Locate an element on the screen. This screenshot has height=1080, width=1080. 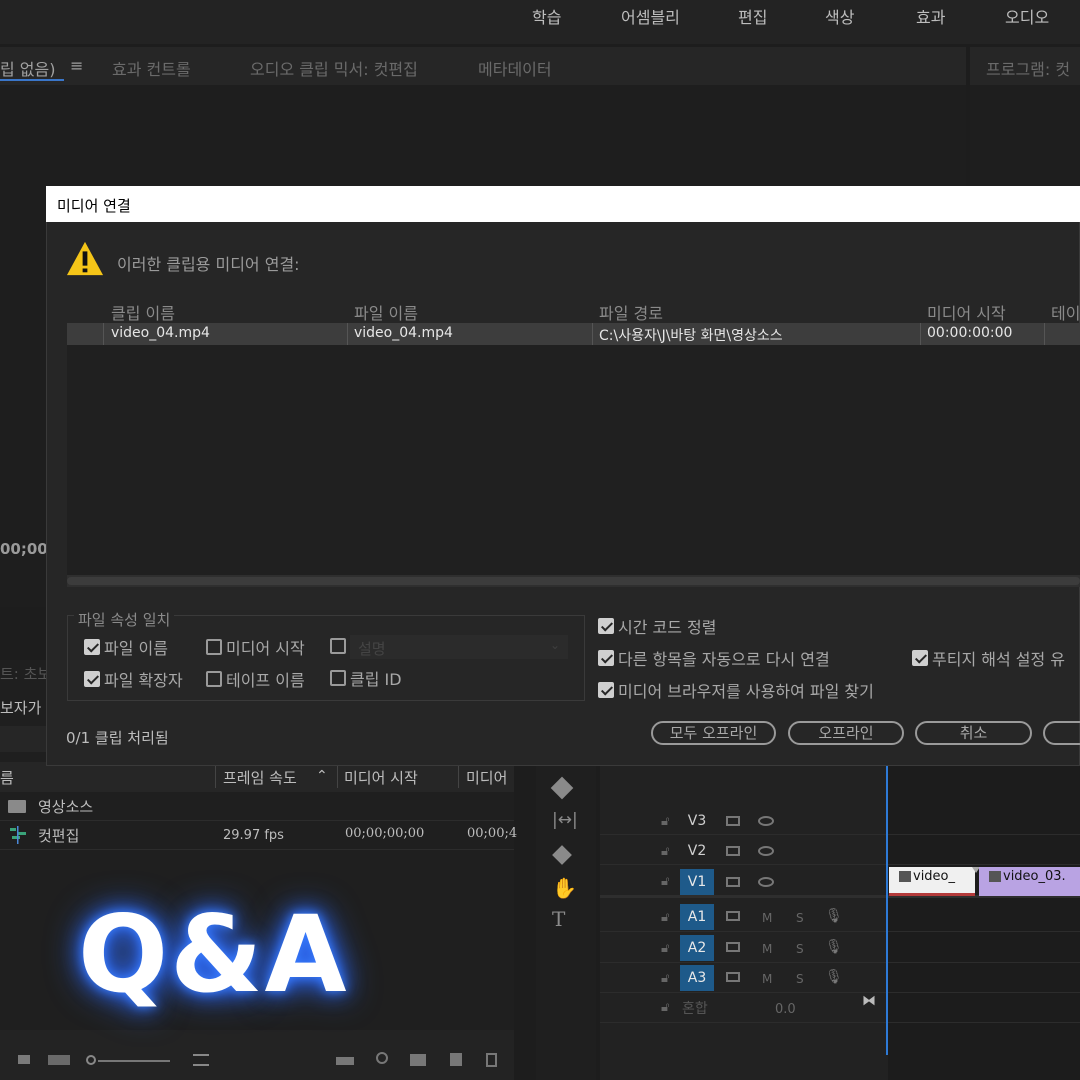
workspace-color: 색상 is located at coordinates (839, 16).